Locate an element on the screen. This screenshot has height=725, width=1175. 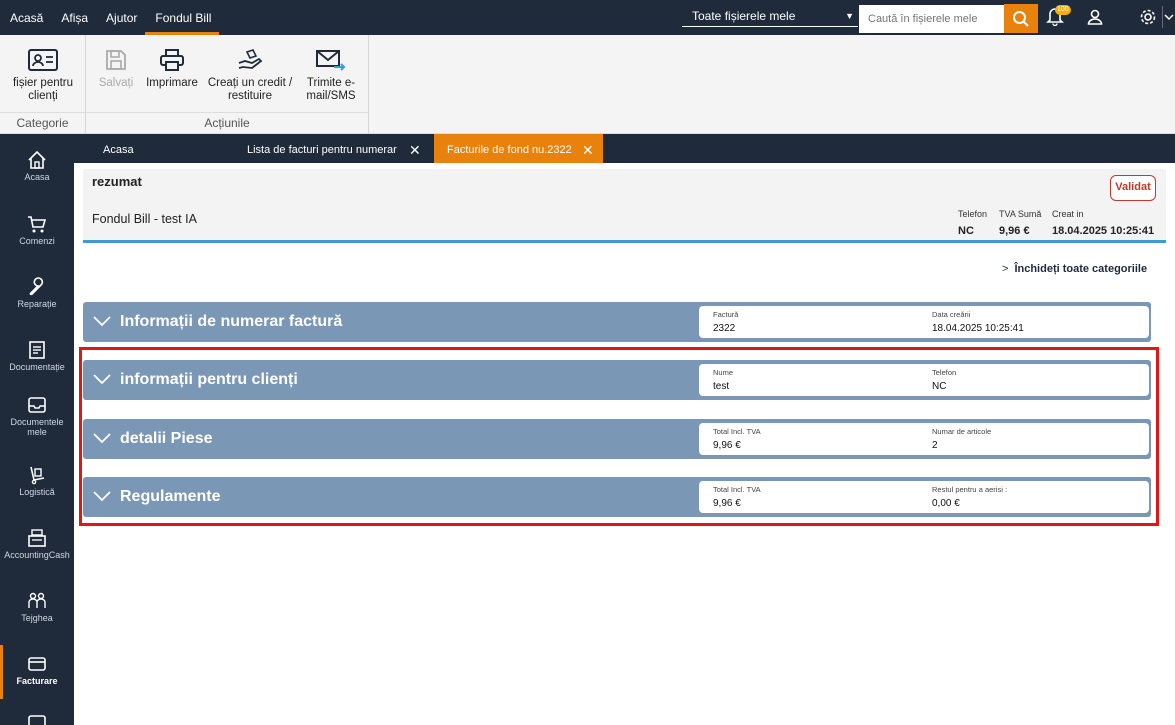
settings-button is located at coordinates (1148, 18).